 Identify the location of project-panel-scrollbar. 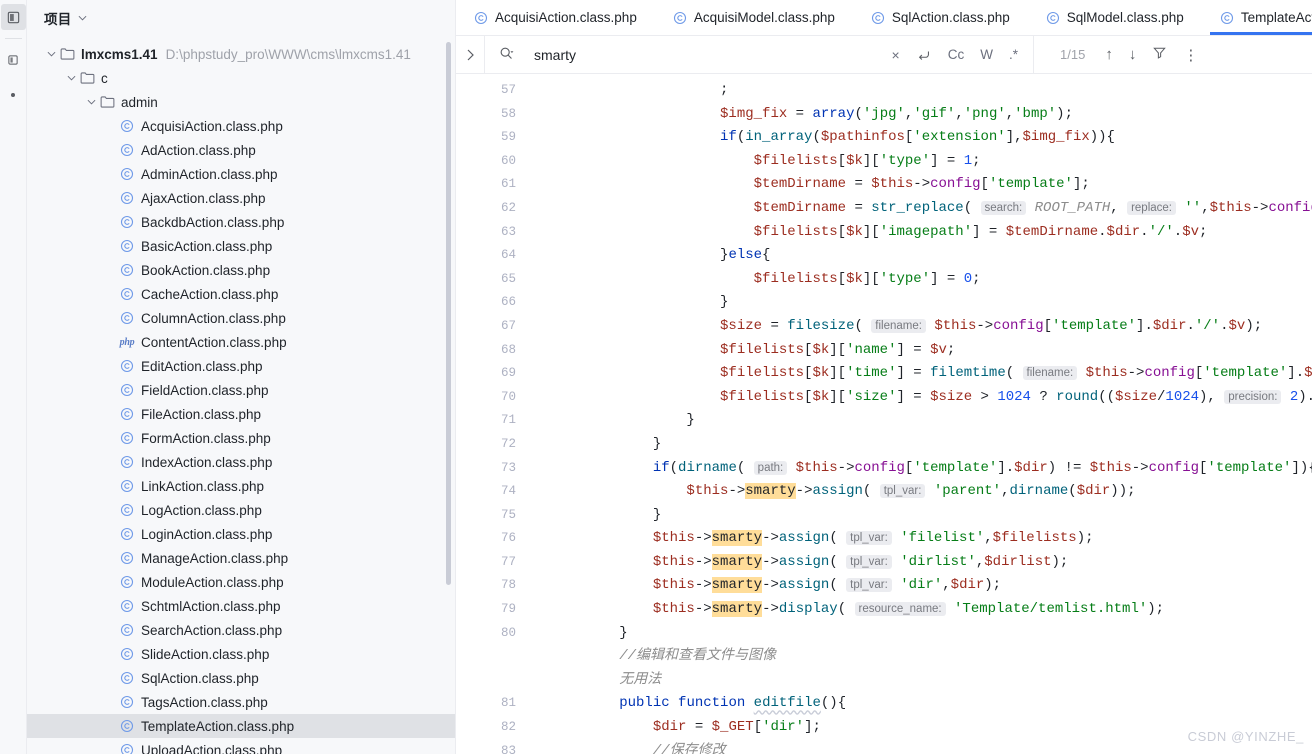
(448, 313).